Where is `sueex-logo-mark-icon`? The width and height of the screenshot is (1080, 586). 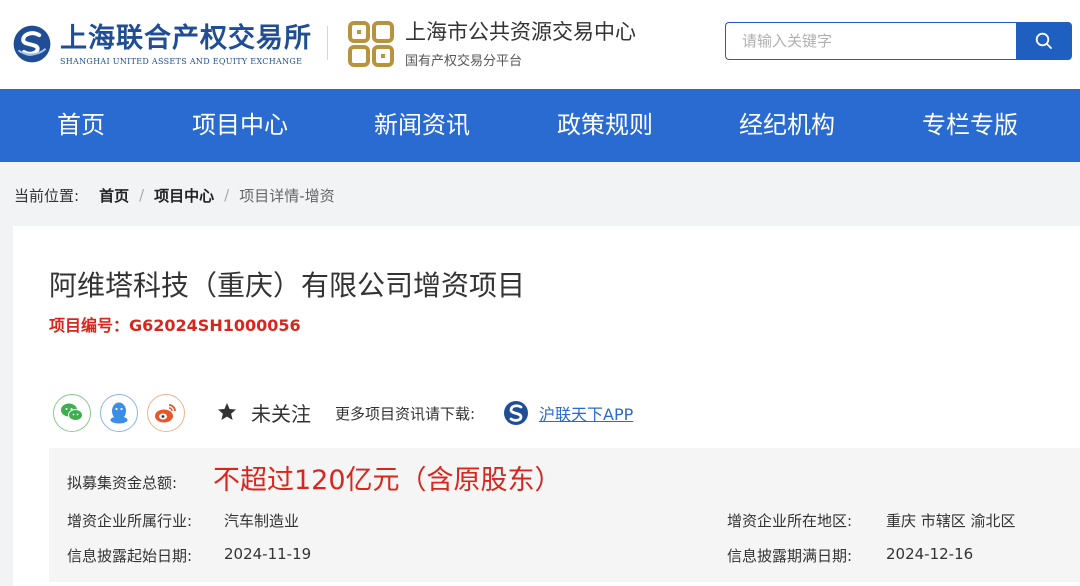
sueex-logo-mark-icon is located at coordinates (32, 44).